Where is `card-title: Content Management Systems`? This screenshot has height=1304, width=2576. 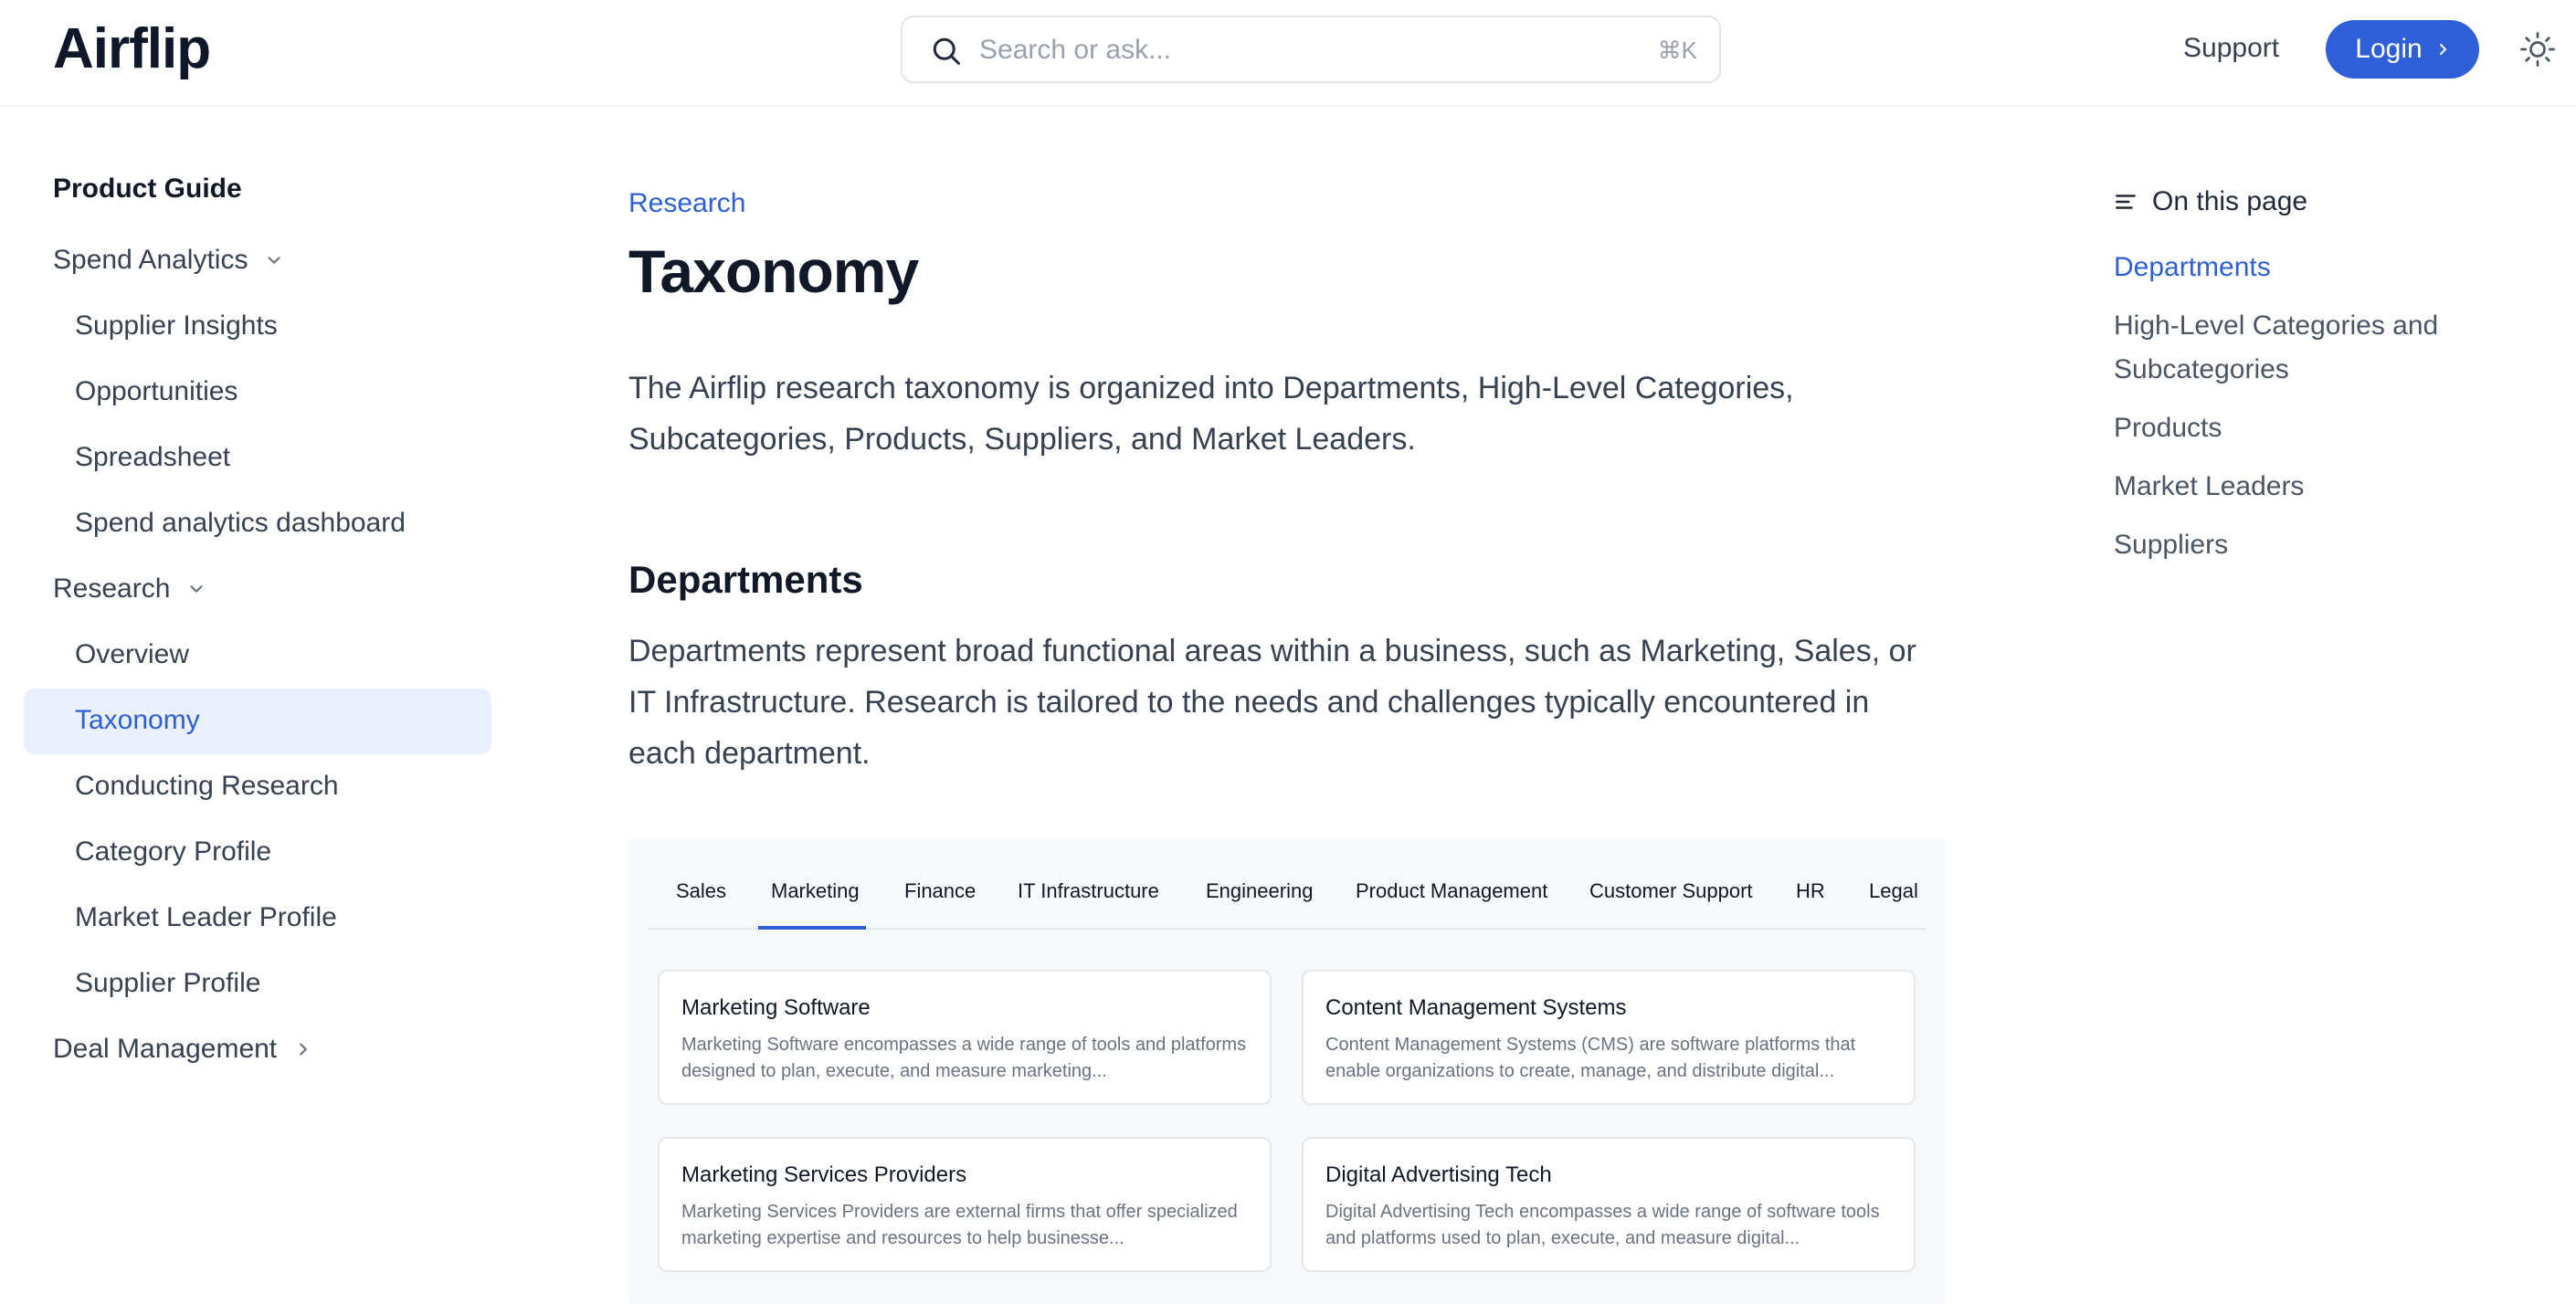 card-title: Content Management Systems is located at coordinates (1476, 1007).